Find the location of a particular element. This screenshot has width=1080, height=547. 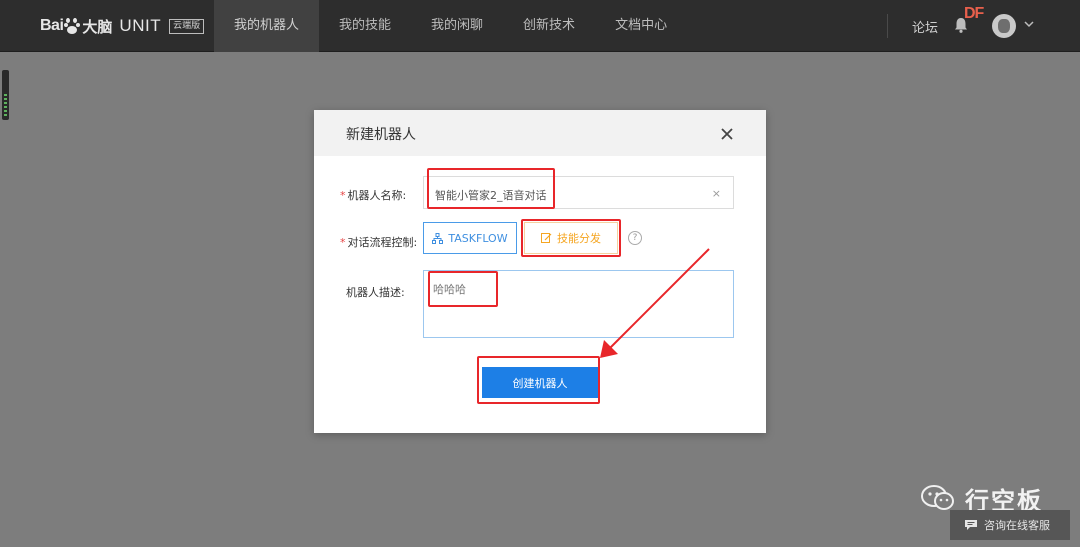

taskflow-option-button: TASKFLOW is located at coordinates (470, 238).